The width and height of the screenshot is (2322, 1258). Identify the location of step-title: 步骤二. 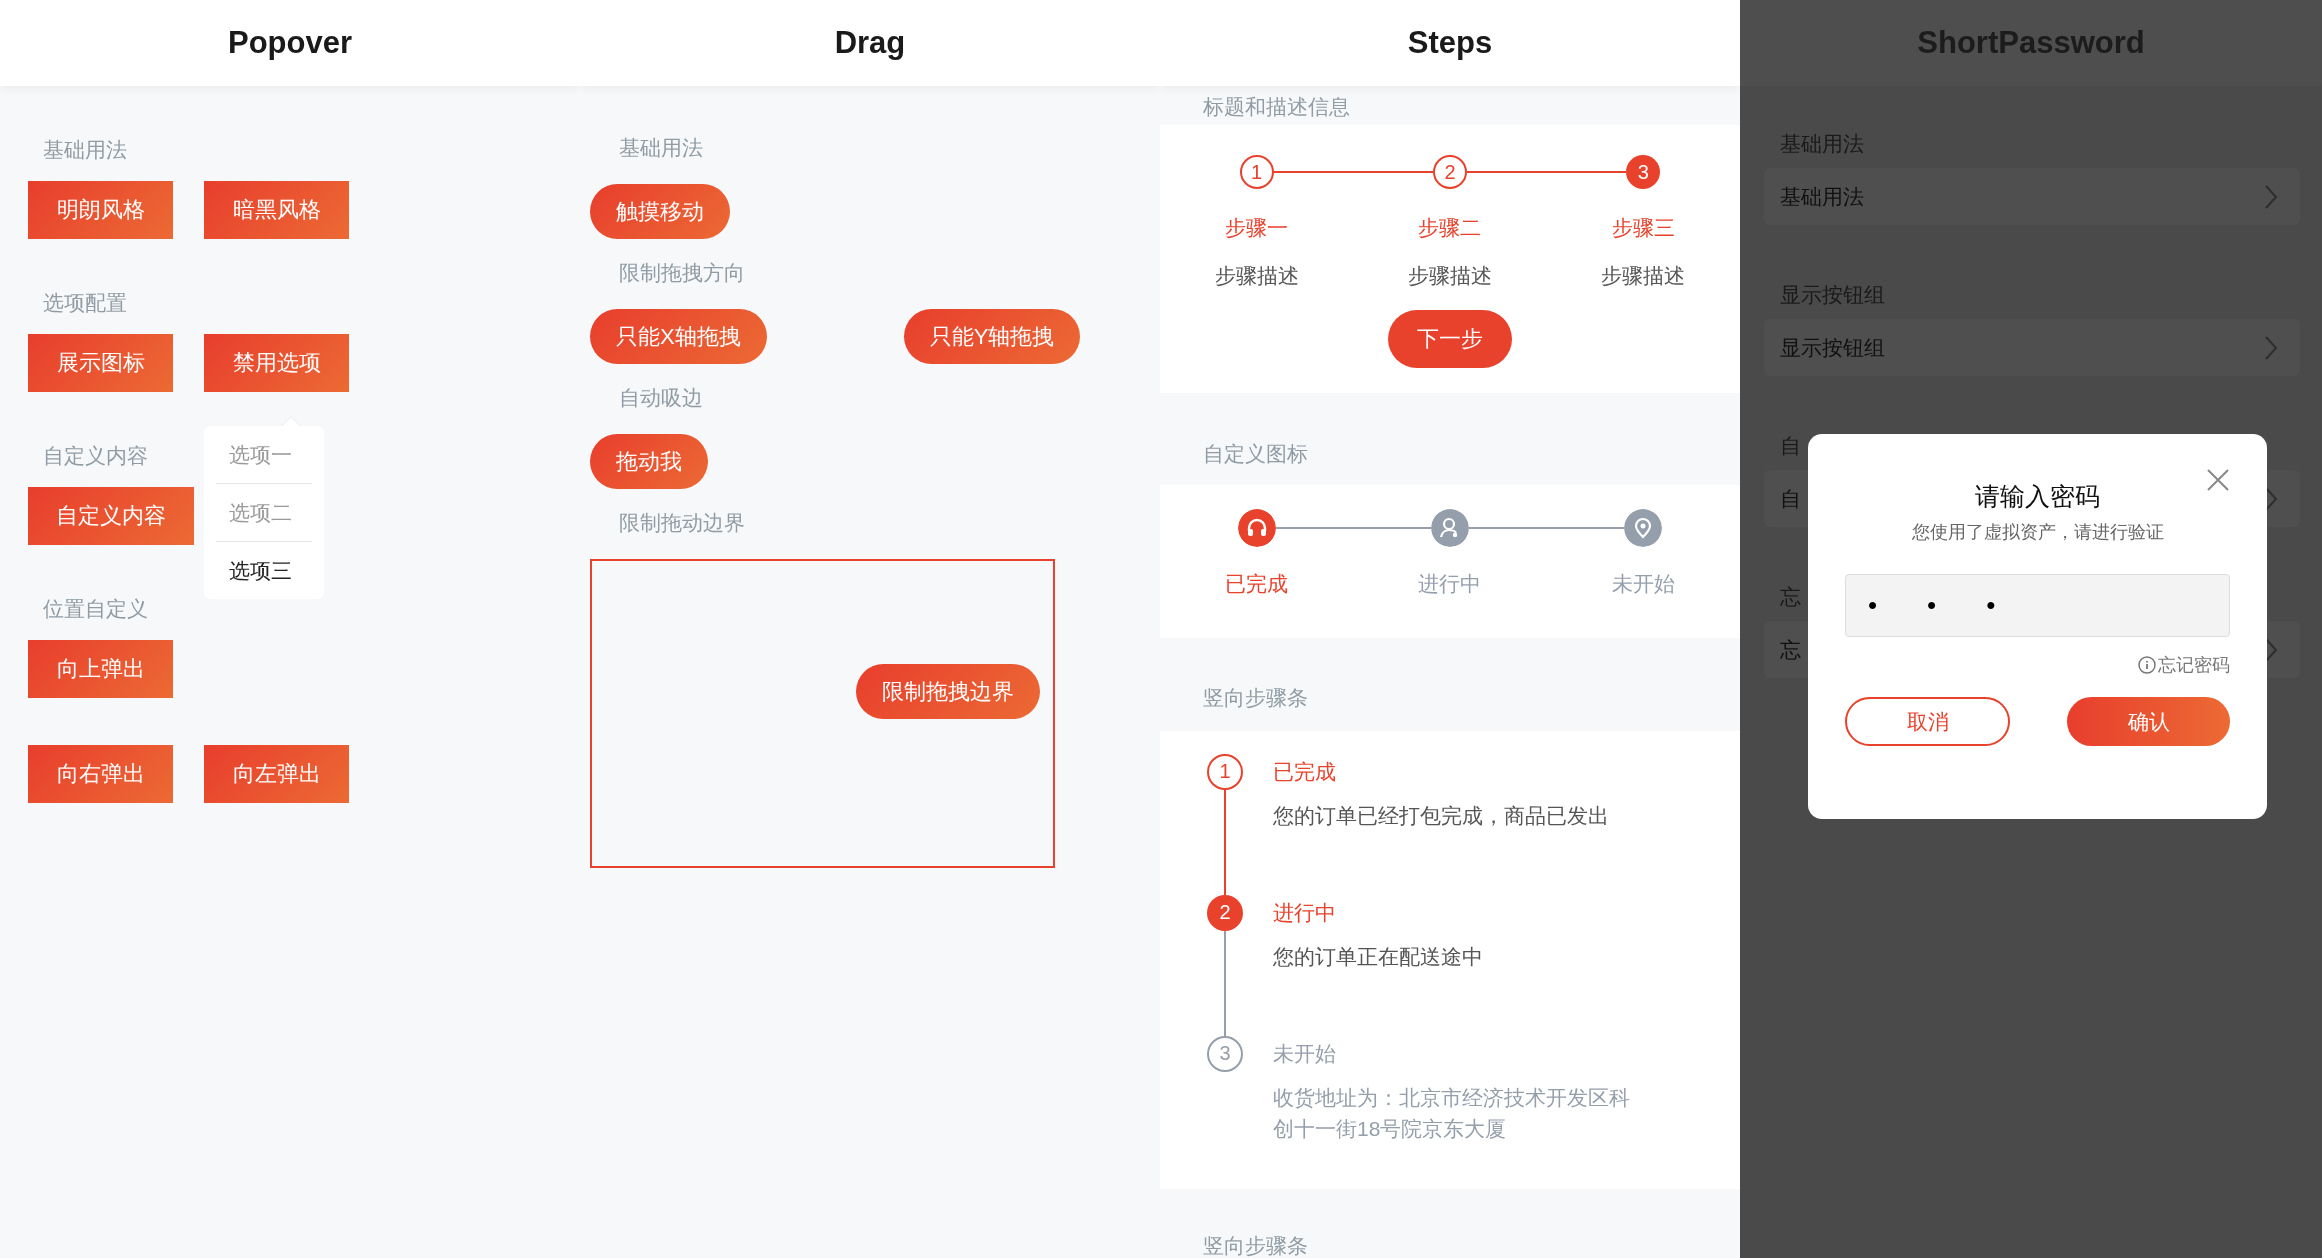
(1450, 228).